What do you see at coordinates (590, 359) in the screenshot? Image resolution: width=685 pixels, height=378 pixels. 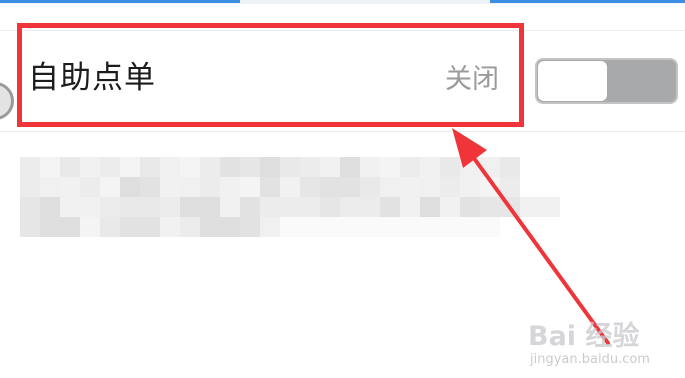 I see `watermark-url: jingyan.baidu.com` at bounding box center [590, 359].